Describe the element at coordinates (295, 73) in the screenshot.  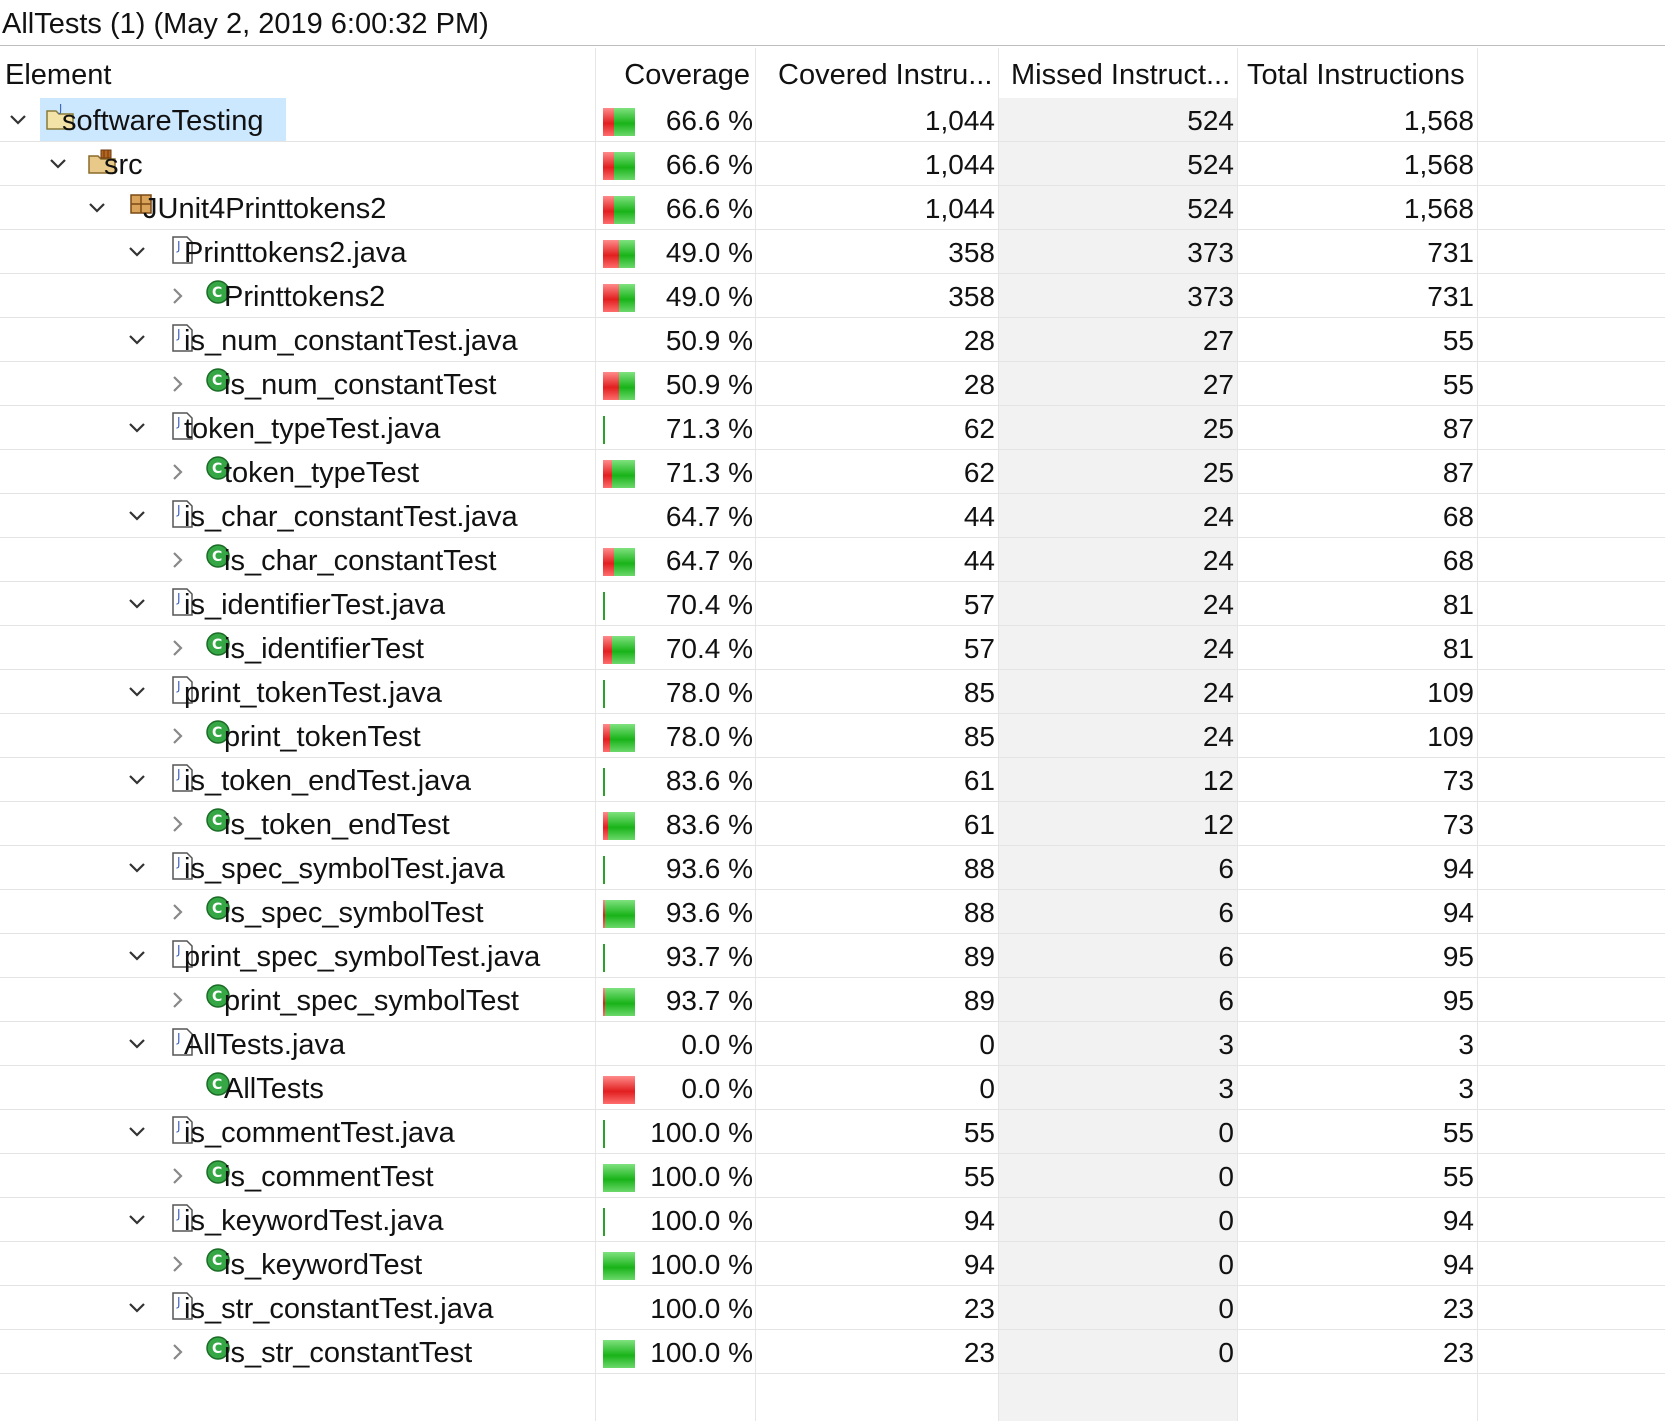
I see `column-header-element: Element` at that location.